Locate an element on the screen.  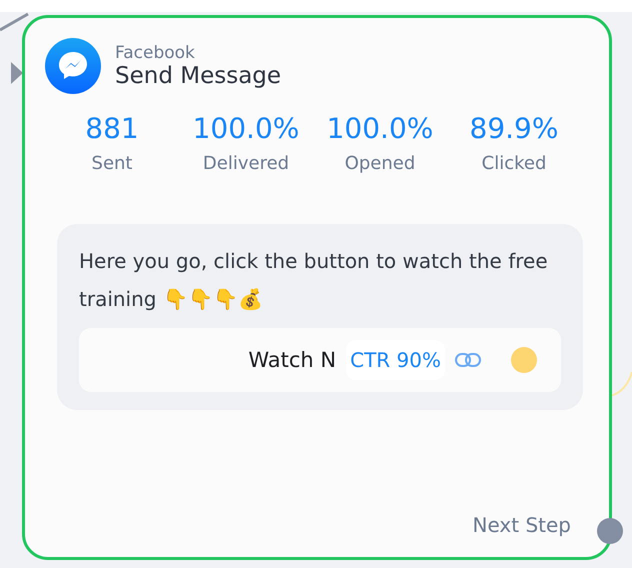
next-step-label: Next Step is located at coordinates (521, 525).